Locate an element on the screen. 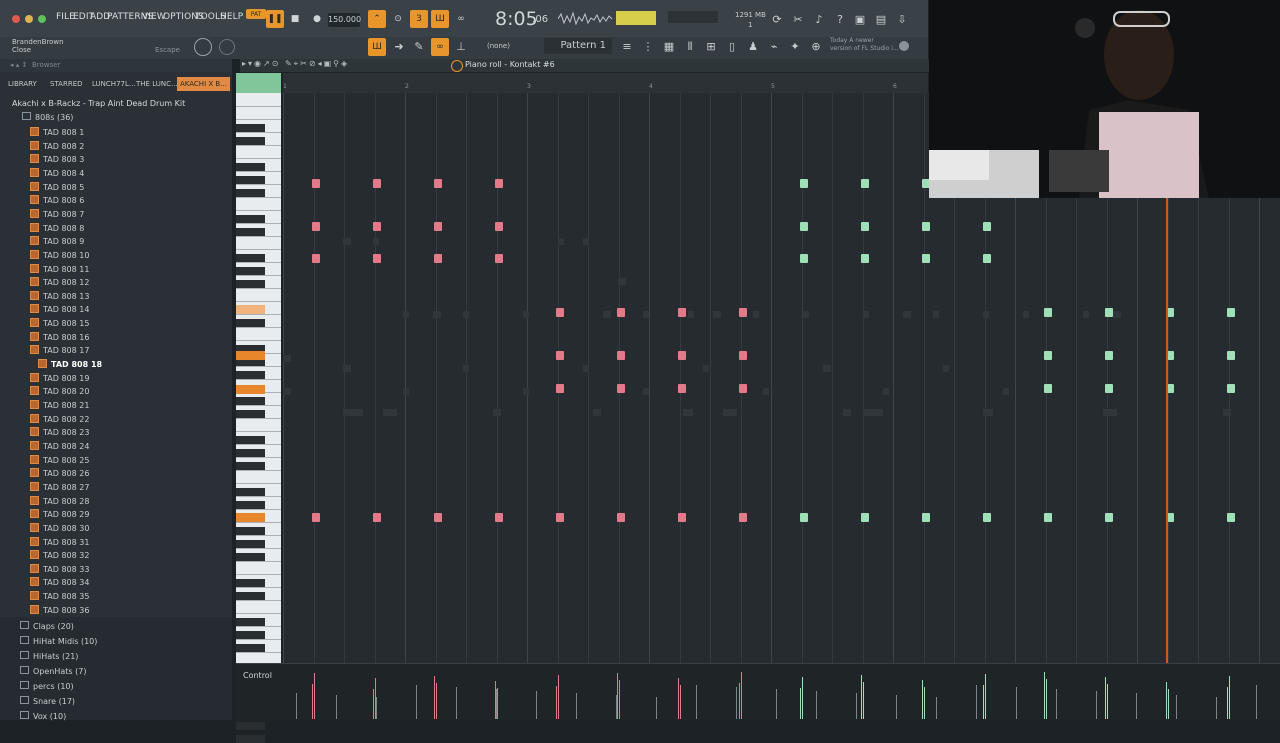 Image resolution: width=1280 pixels, height=743 pixels. piano-roll-tools: ▸▾◉↗⊙ ✎⌖✂⊘◂▣⚲◈ is located at coordinates (295, 64).